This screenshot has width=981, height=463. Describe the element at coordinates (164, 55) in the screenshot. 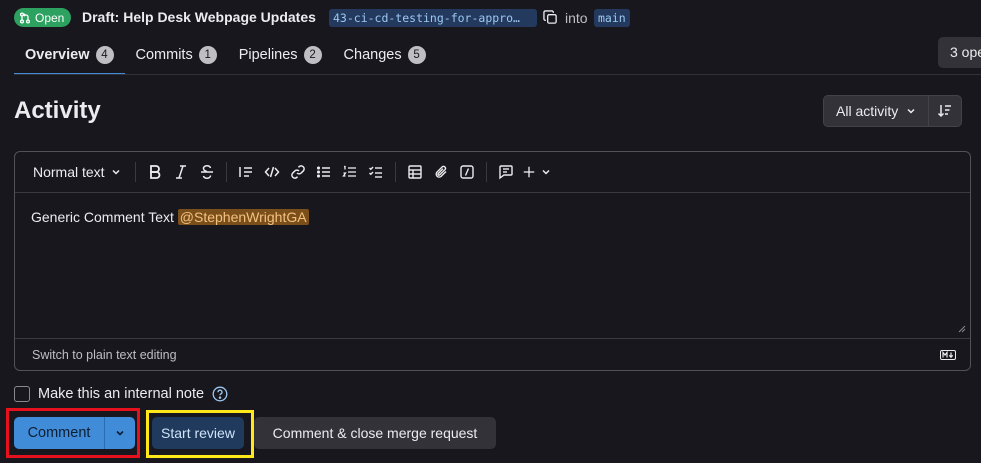

I see `tab-label: Commits` at that location.